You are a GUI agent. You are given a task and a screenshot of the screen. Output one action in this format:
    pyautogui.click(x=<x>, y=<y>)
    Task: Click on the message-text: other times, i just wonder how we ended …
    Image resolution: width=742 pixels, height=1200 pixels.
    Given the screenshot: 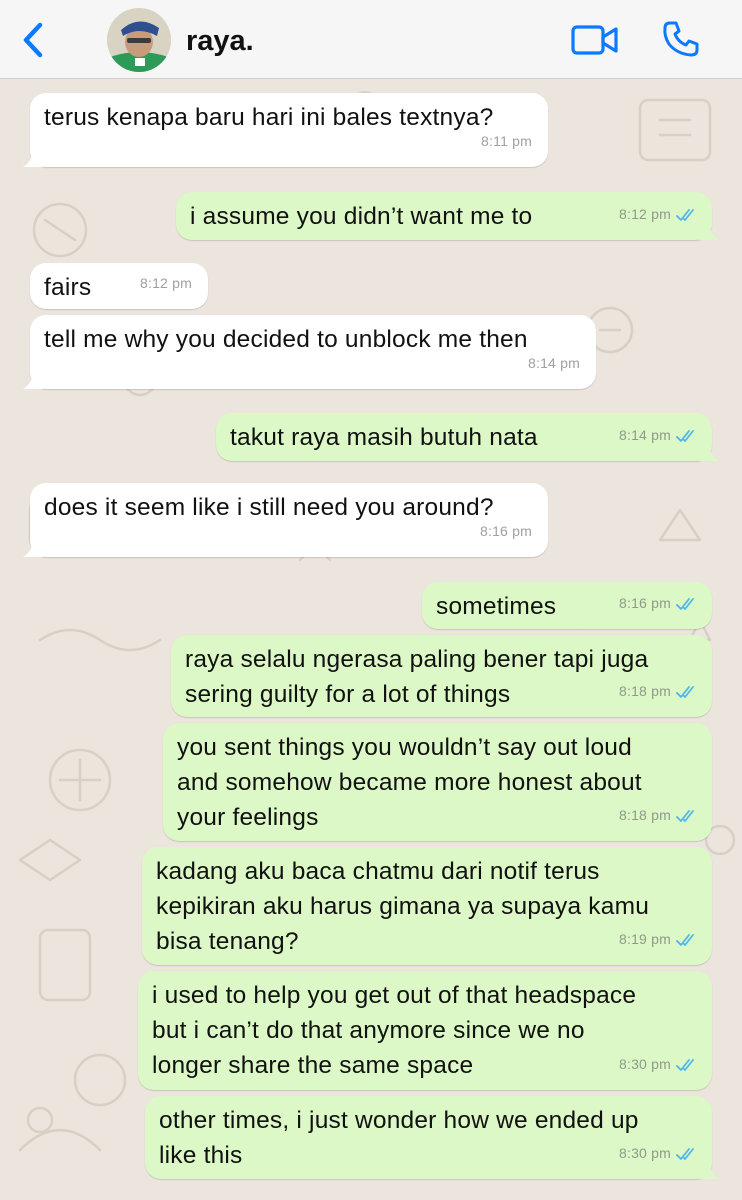 What is the action you would take?
    pyautogui.click(x=399, y=1138)
    